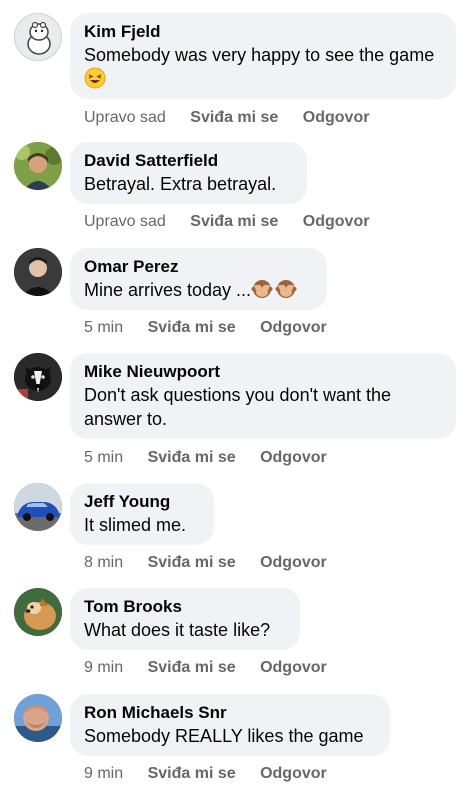  I want to click on commenter-name: Tom Brooks, so click(185, 607).